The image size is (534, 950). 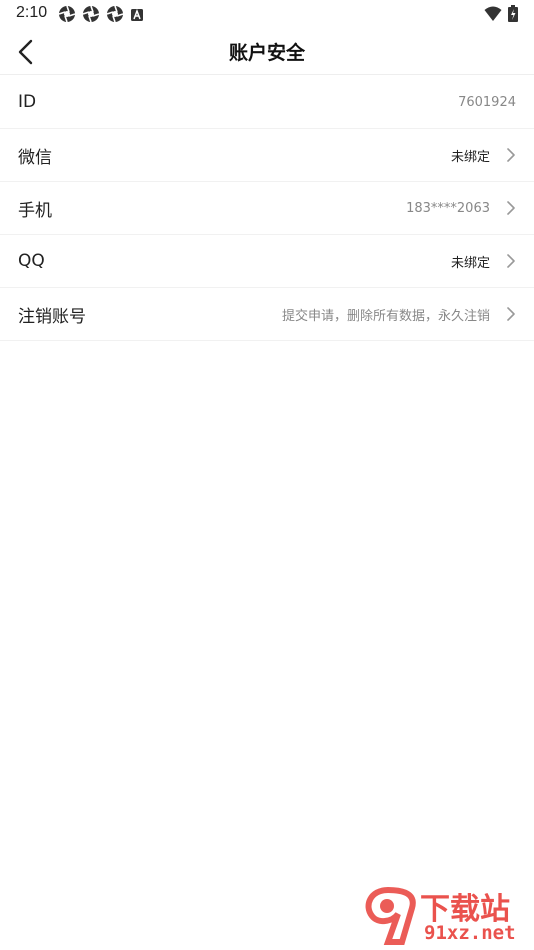 What do you see at coordinates (27, 102) in the screenshot?
I see `row-label: ID` at bounding box center [27, 102].